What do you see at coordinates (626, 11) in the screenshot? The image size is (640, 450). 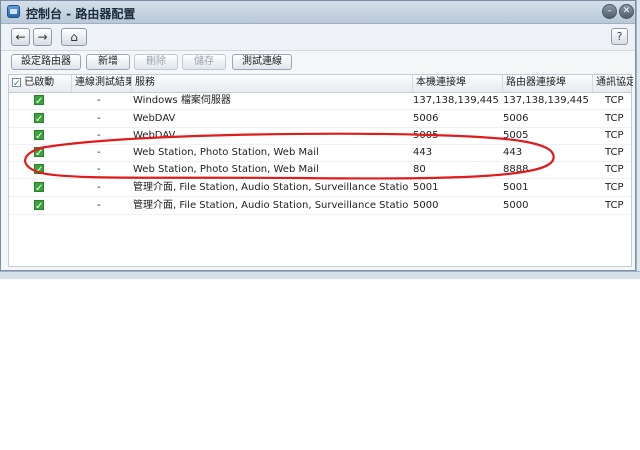 I see `close-icon: ✕` at bounding box center [626, 11].